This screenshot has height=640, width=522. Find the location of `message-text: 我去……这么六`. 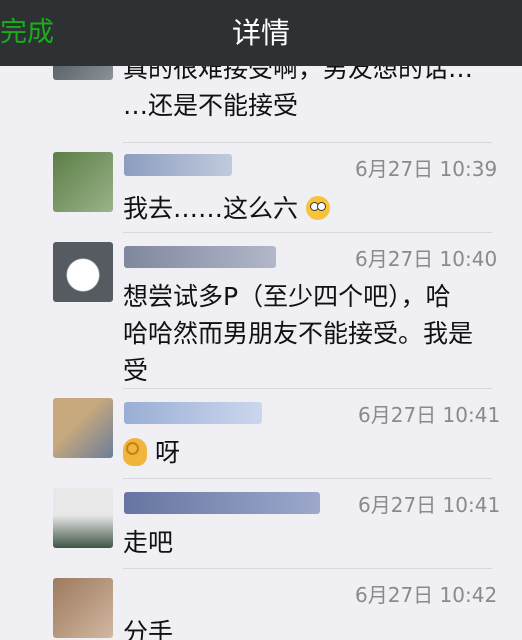

message-text: 我去……这么六 is located at coordinates (307, 208).